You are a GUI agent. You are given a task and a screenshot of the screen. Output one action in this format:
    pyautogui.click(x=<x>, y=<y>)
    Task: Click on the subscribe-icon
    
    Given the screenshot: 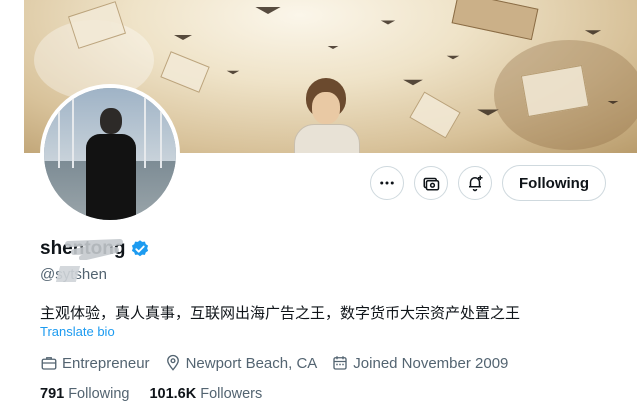 What is the action you would take?
    pyautogui.click(x=431, y=184)
    